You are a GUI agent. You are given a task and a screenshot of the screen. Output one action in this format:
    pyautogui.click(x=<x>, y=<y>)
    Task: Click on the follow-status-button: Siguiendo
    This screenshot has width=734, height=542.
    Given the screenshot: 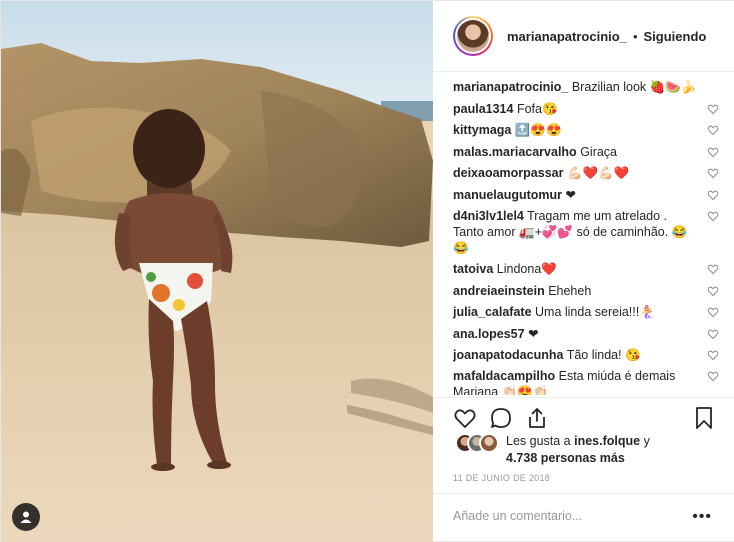 What is the action you would take?
    pyautogui.click(x=675, y=36)
    